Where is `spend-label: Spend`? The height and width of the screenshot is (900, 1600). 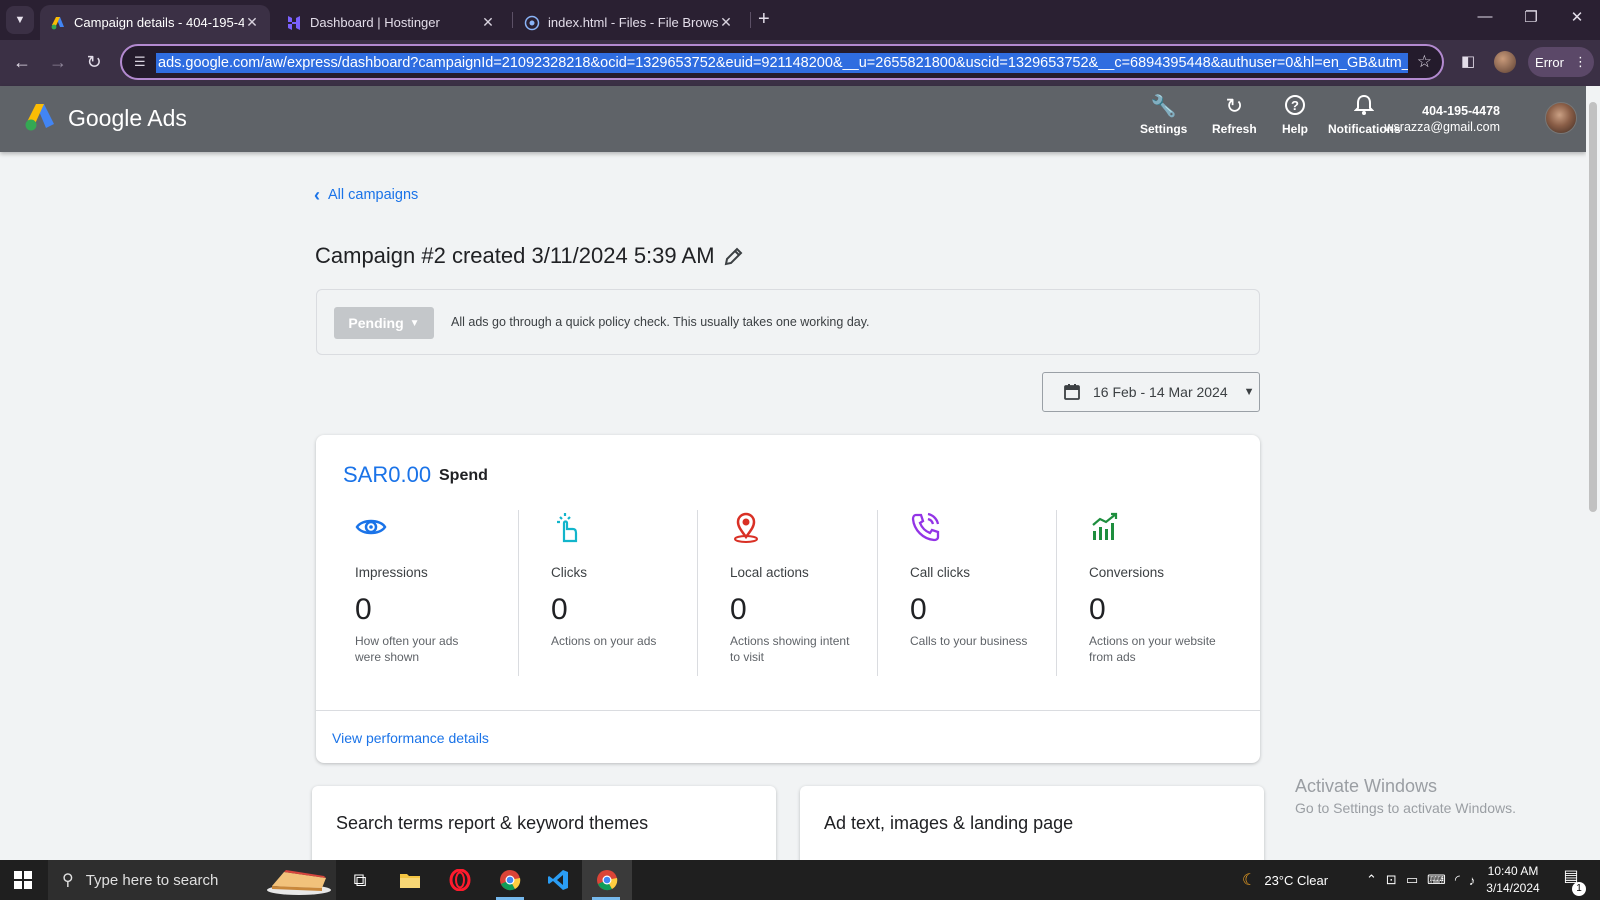 spend-label: Spend is located at coordinates (463, 475).